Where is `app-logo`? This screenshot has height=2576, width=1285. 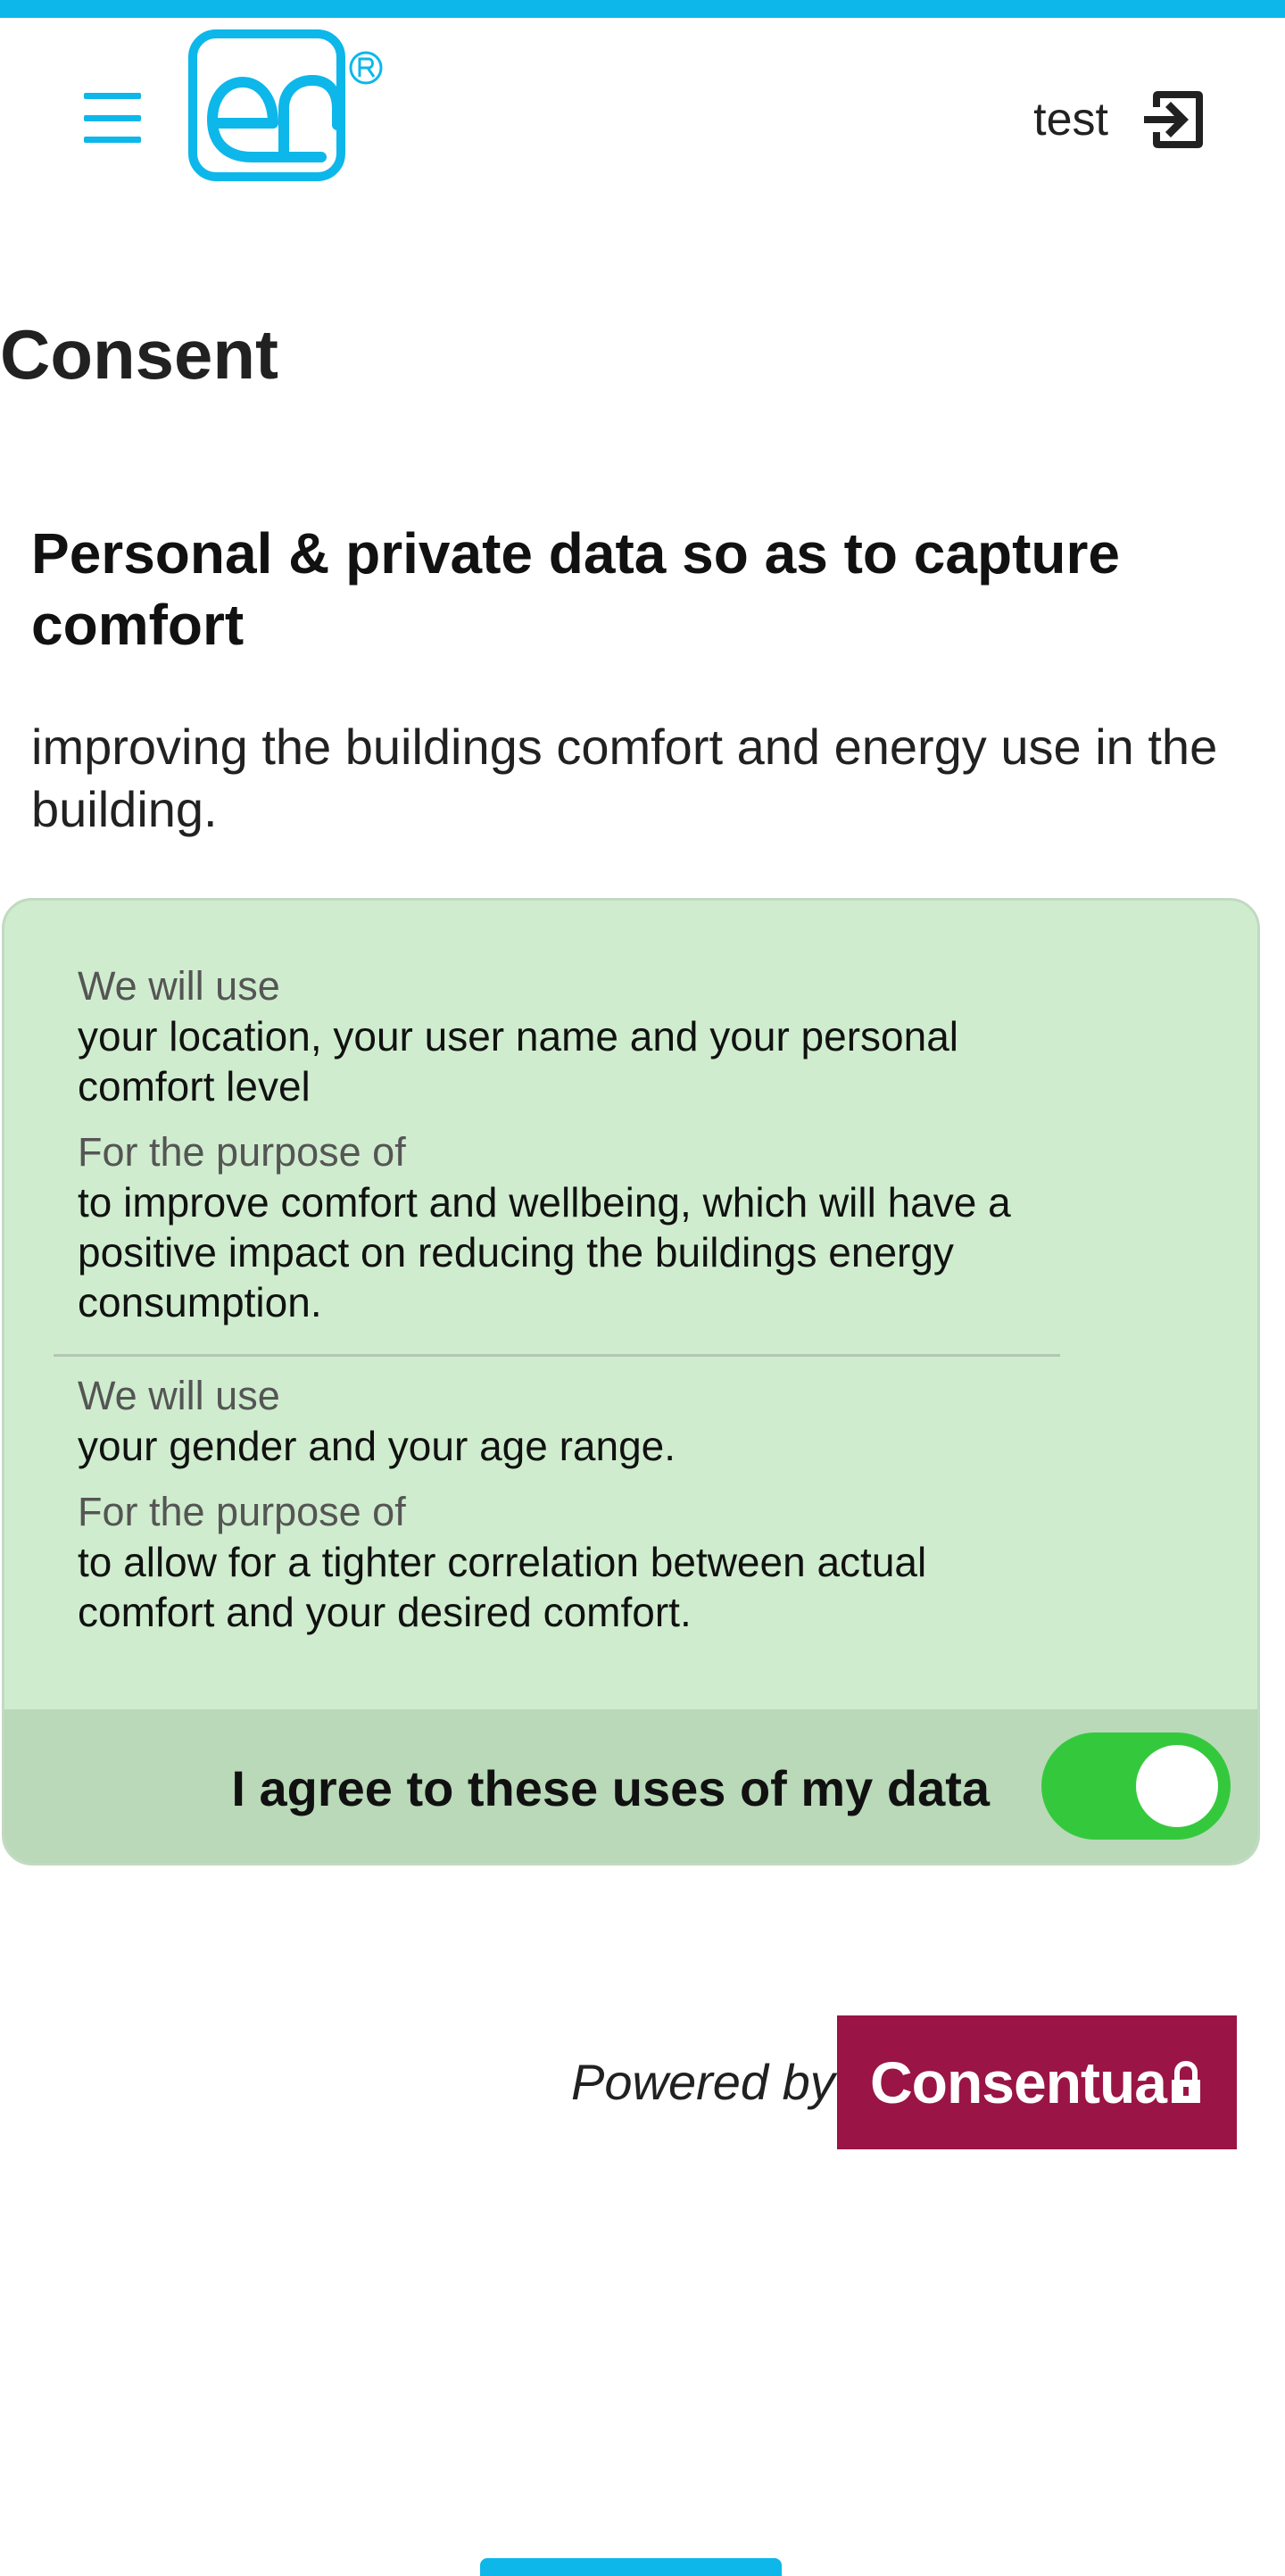
app-logo is located at coordinates (285, 105).